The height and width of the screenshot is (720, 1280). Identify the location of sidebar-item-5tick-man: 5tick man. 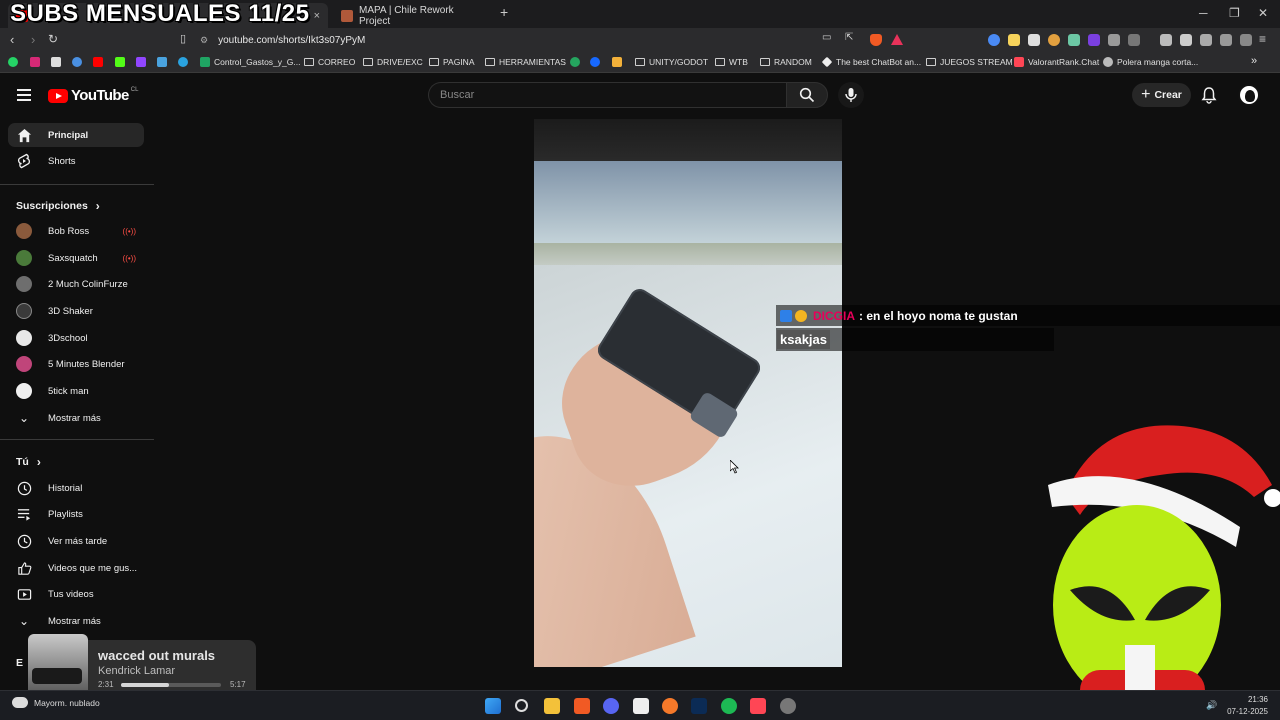
(76, 391).